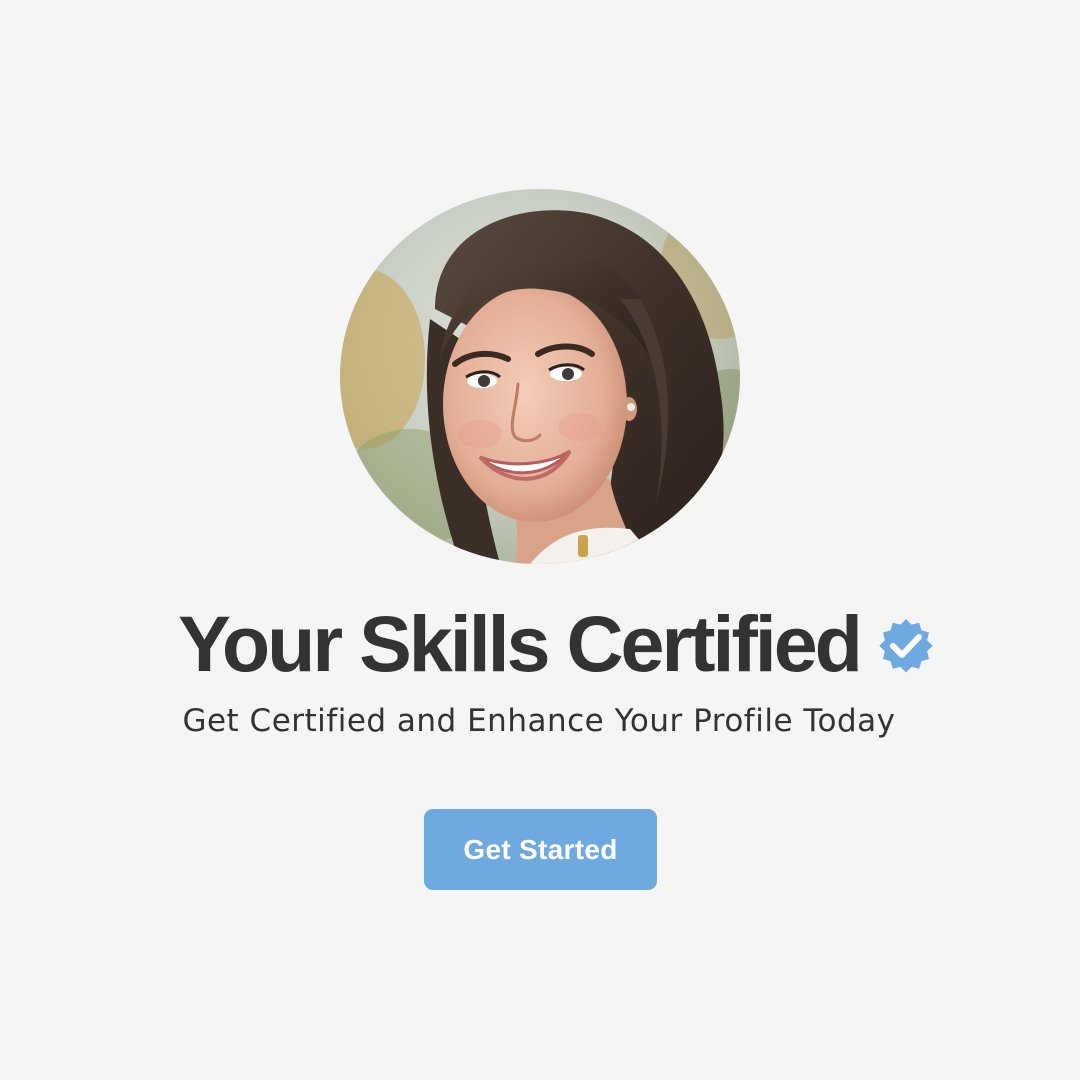  Describe the element at coordinates (540, 849) in the screenshot. I see `get-started-button: Get Started` at that location.